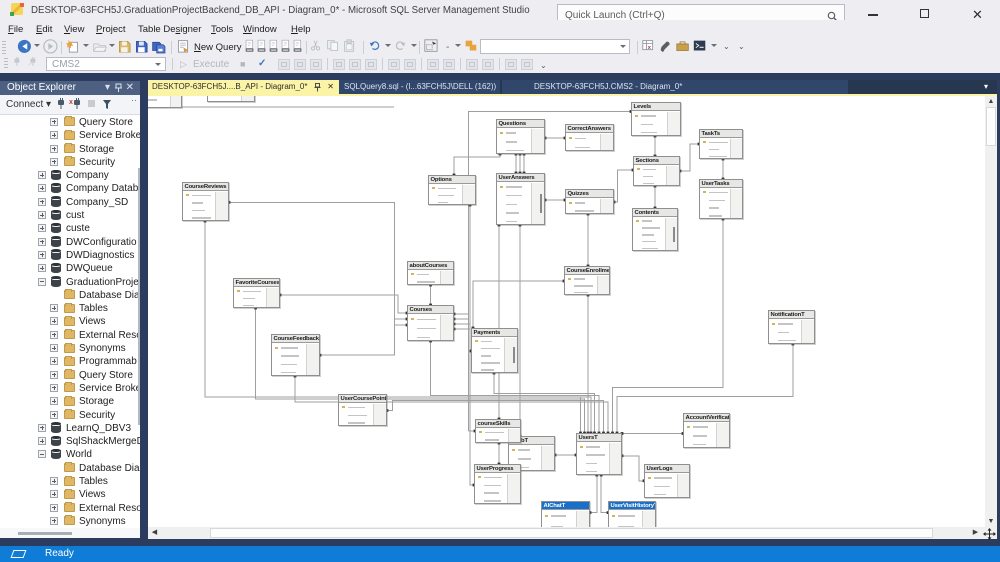  Describe the element at coordinates (71, 102) in the screenshot. I see `svg-text: x` at that location.